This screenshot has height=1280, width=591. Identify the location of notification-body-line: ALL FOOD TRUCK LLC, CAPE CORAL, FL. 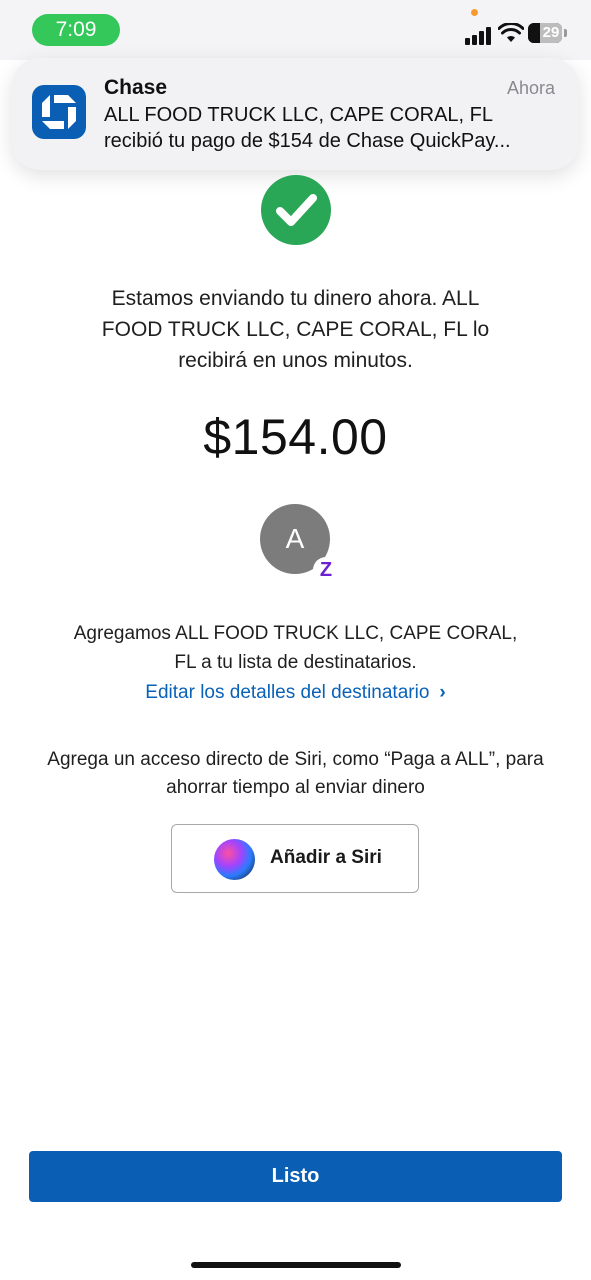
(298, 115).